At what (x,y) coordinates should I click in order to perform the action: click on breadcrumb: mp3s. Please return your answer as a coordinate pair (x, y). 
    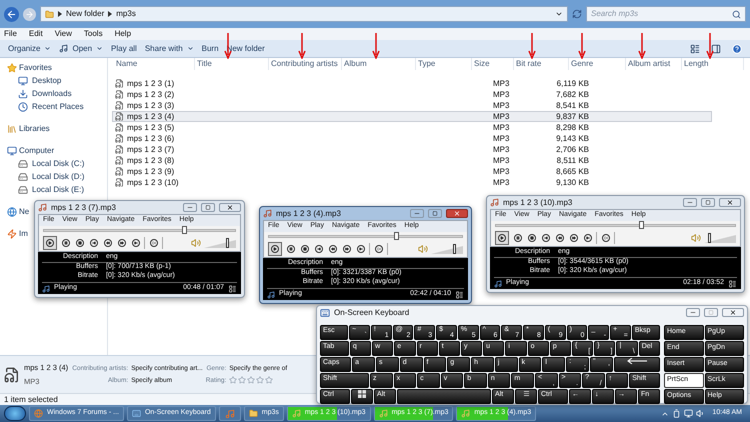
    Looking at the image, I should click on (126, 14).